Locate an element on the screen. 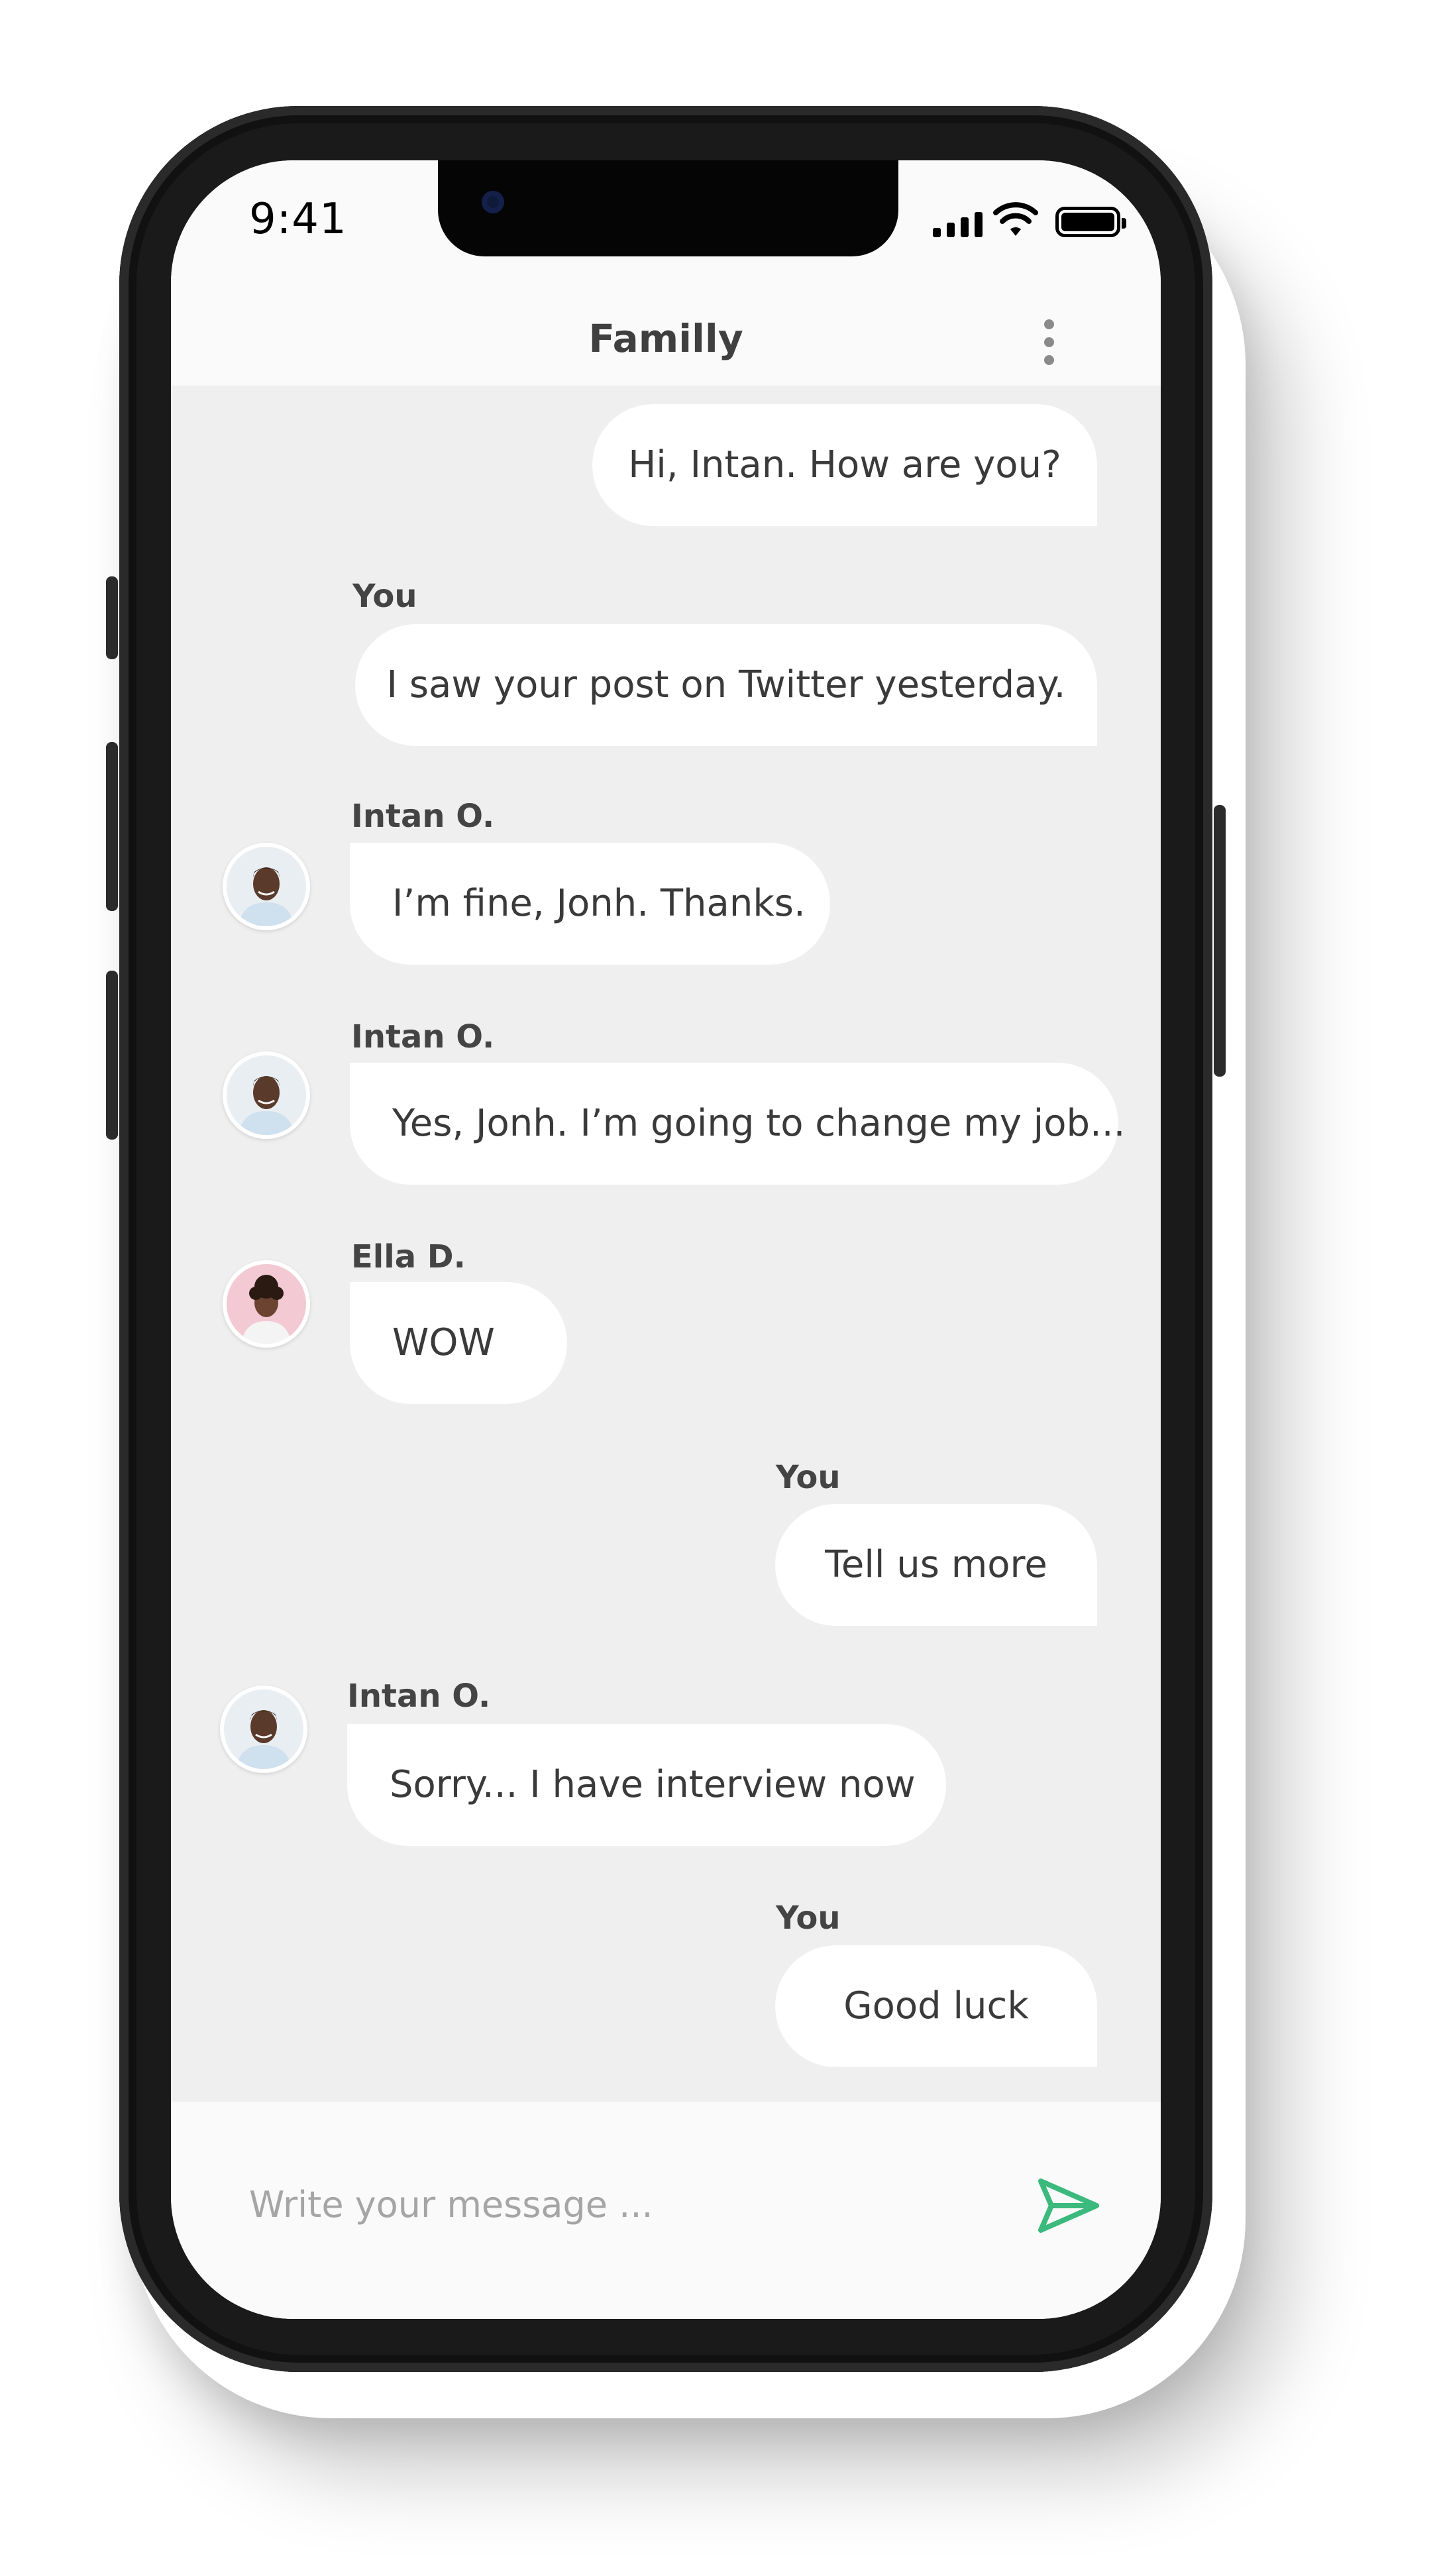  chat-title: Familly is located at coordinates (665, 338).